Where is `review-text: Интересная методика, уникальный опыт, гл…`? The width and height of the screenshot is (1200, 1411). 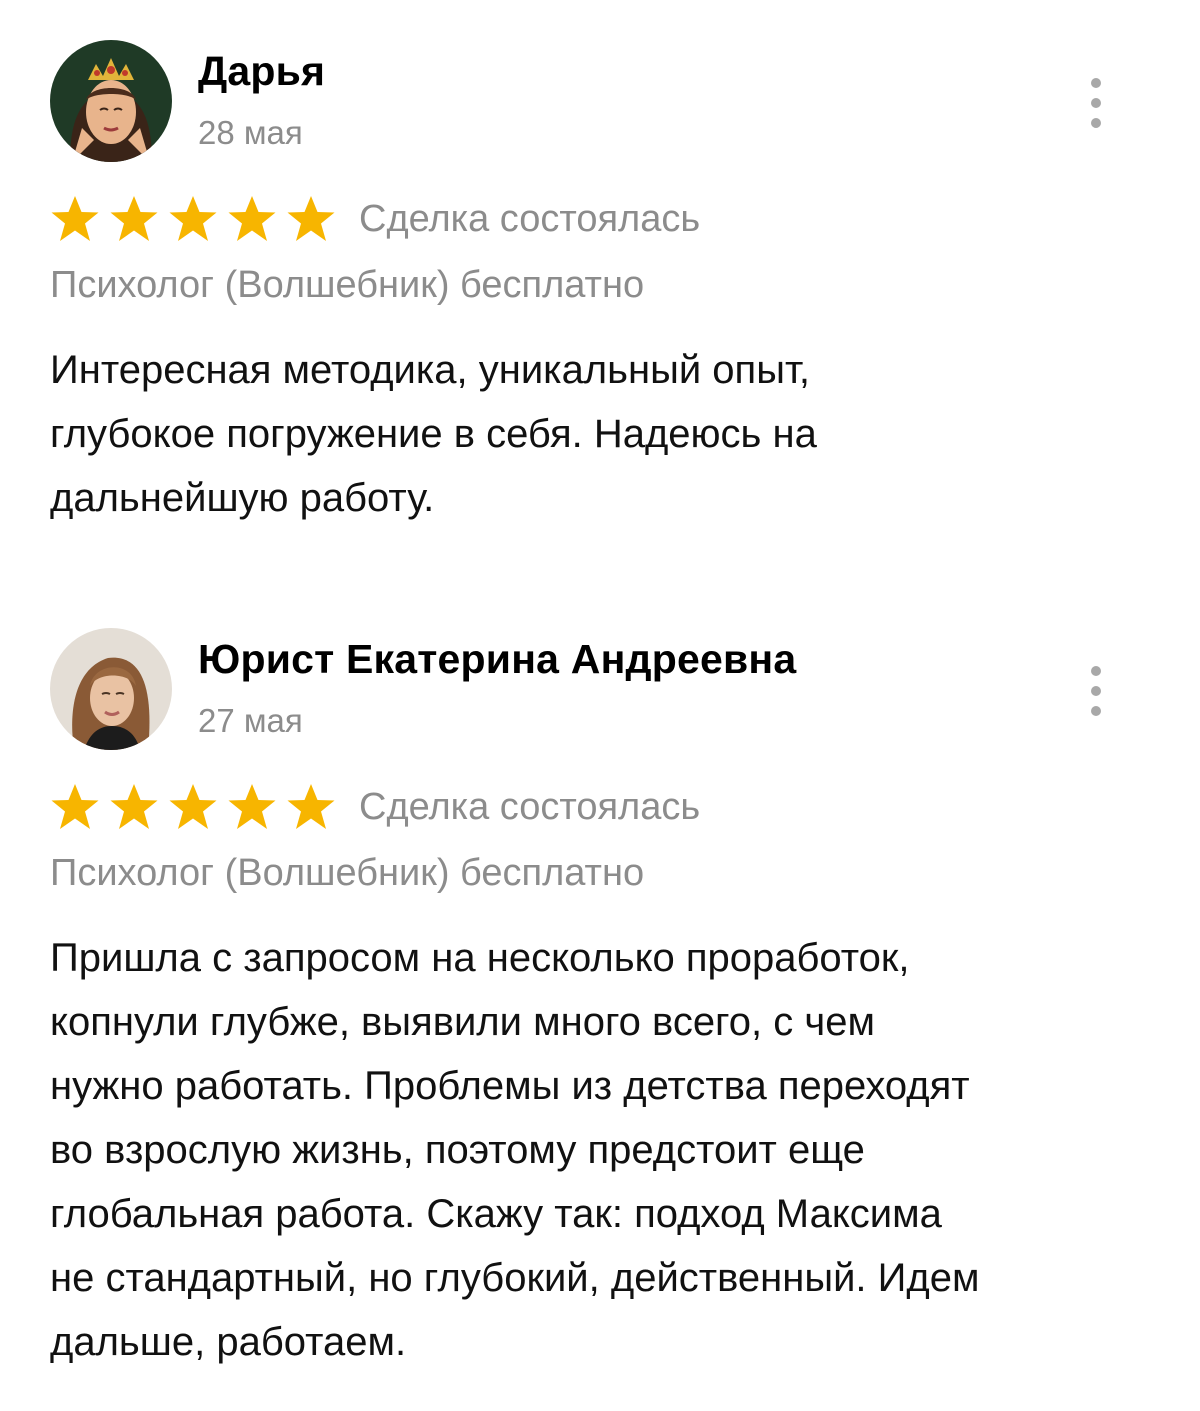
review-text: Интересная методика, уникальный опыт, гл… is located at coordinates (605, 434).